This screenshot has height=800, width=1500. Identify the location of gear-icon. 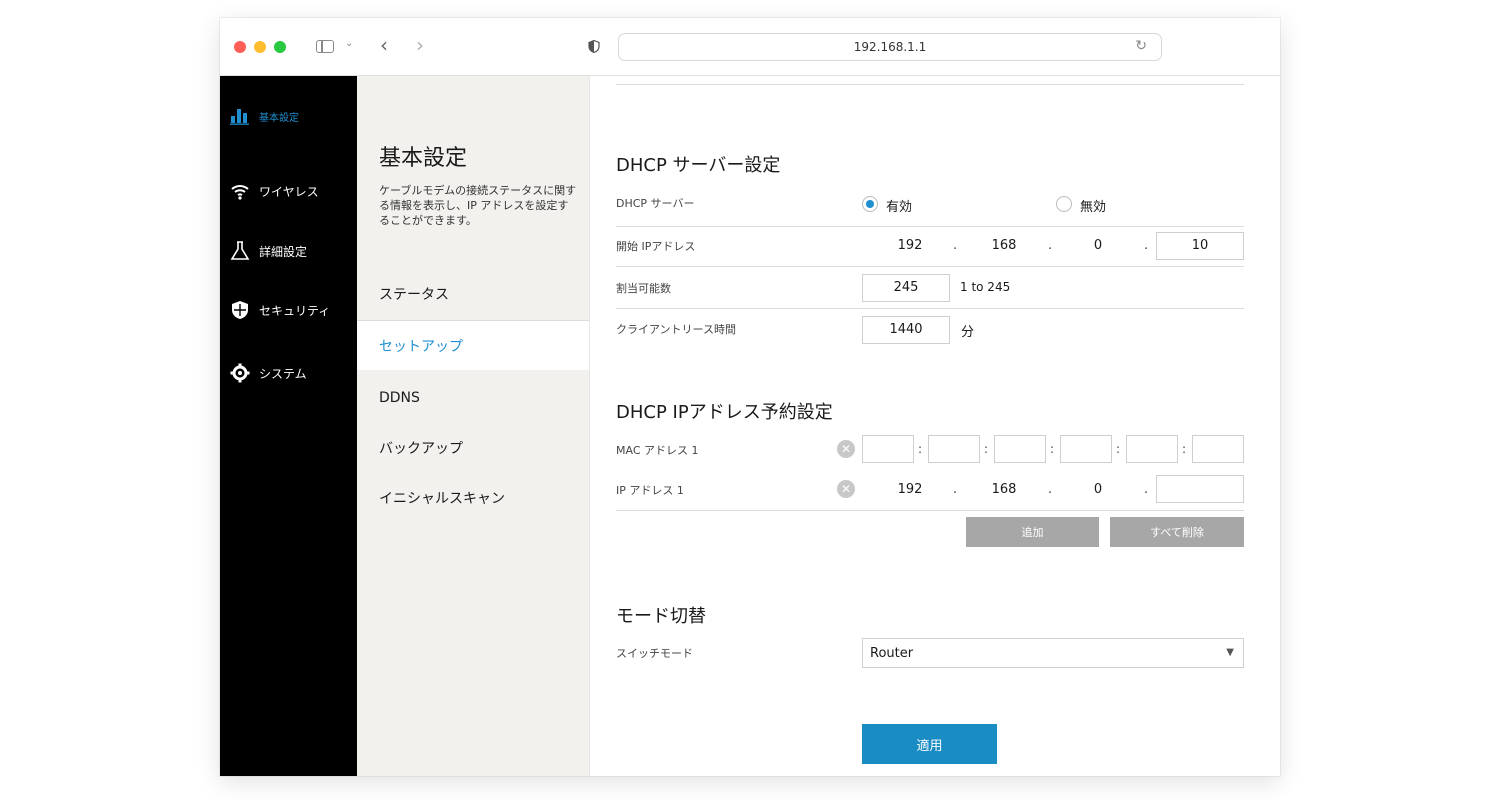
(240, 373).